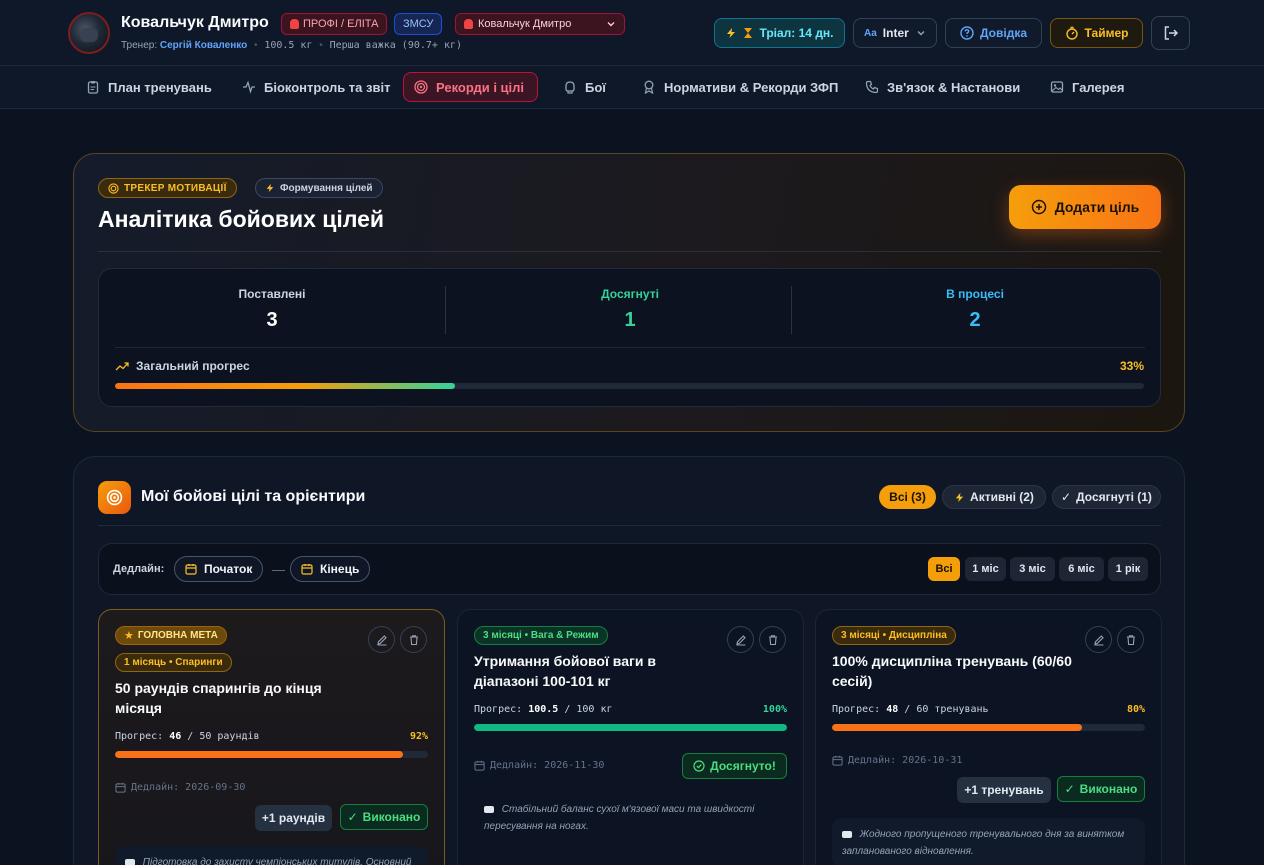 The image size is (1264, 865). Describe the element at coordinates (396, 45) in the screenshot. I see `weight-class: Перша важка (90.7+ кг)` at that location.